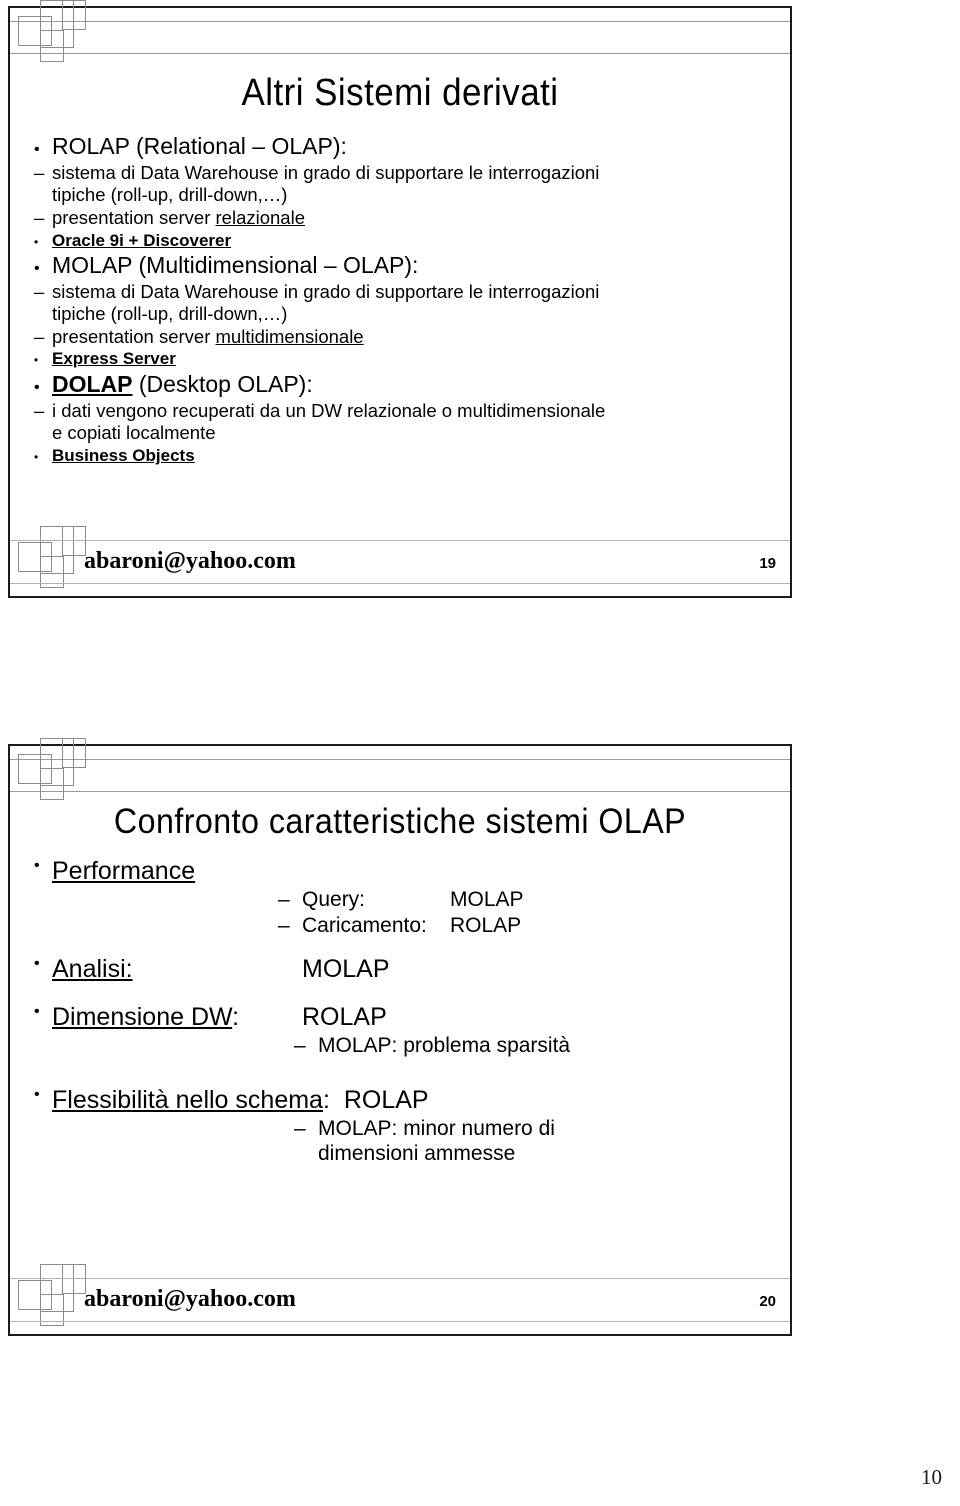 Image resolution: width=960 pixels, height=1506 pixels. I want to click on molap-sub2-underlined: multidimensionale, so click(289, 336).